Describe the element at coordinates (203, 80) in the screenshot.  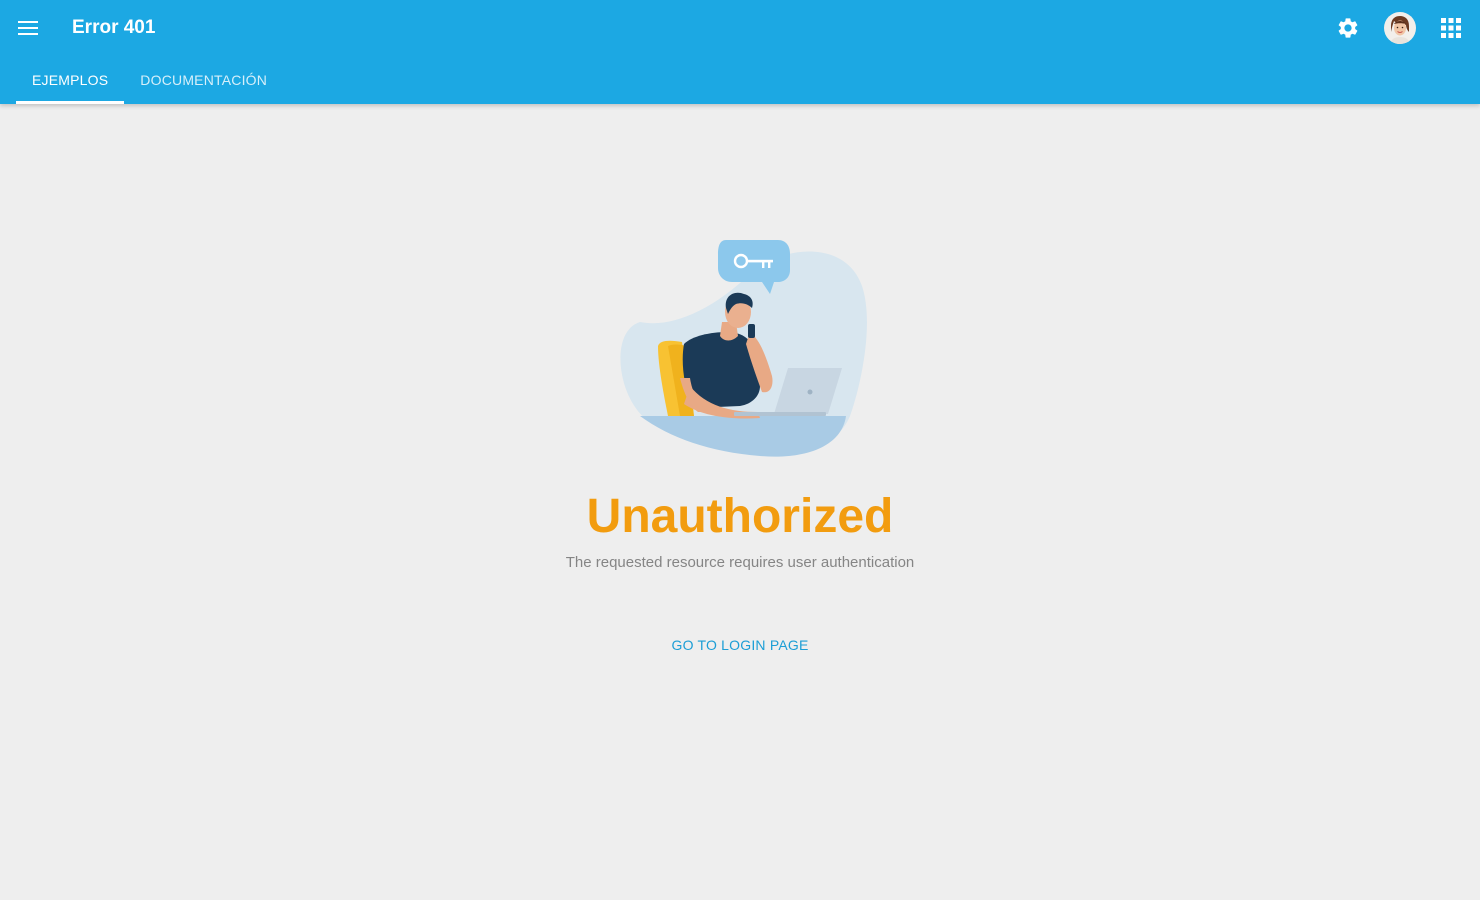
I see `tab-documentacion: DOCUMENTACIÓN` at that location.